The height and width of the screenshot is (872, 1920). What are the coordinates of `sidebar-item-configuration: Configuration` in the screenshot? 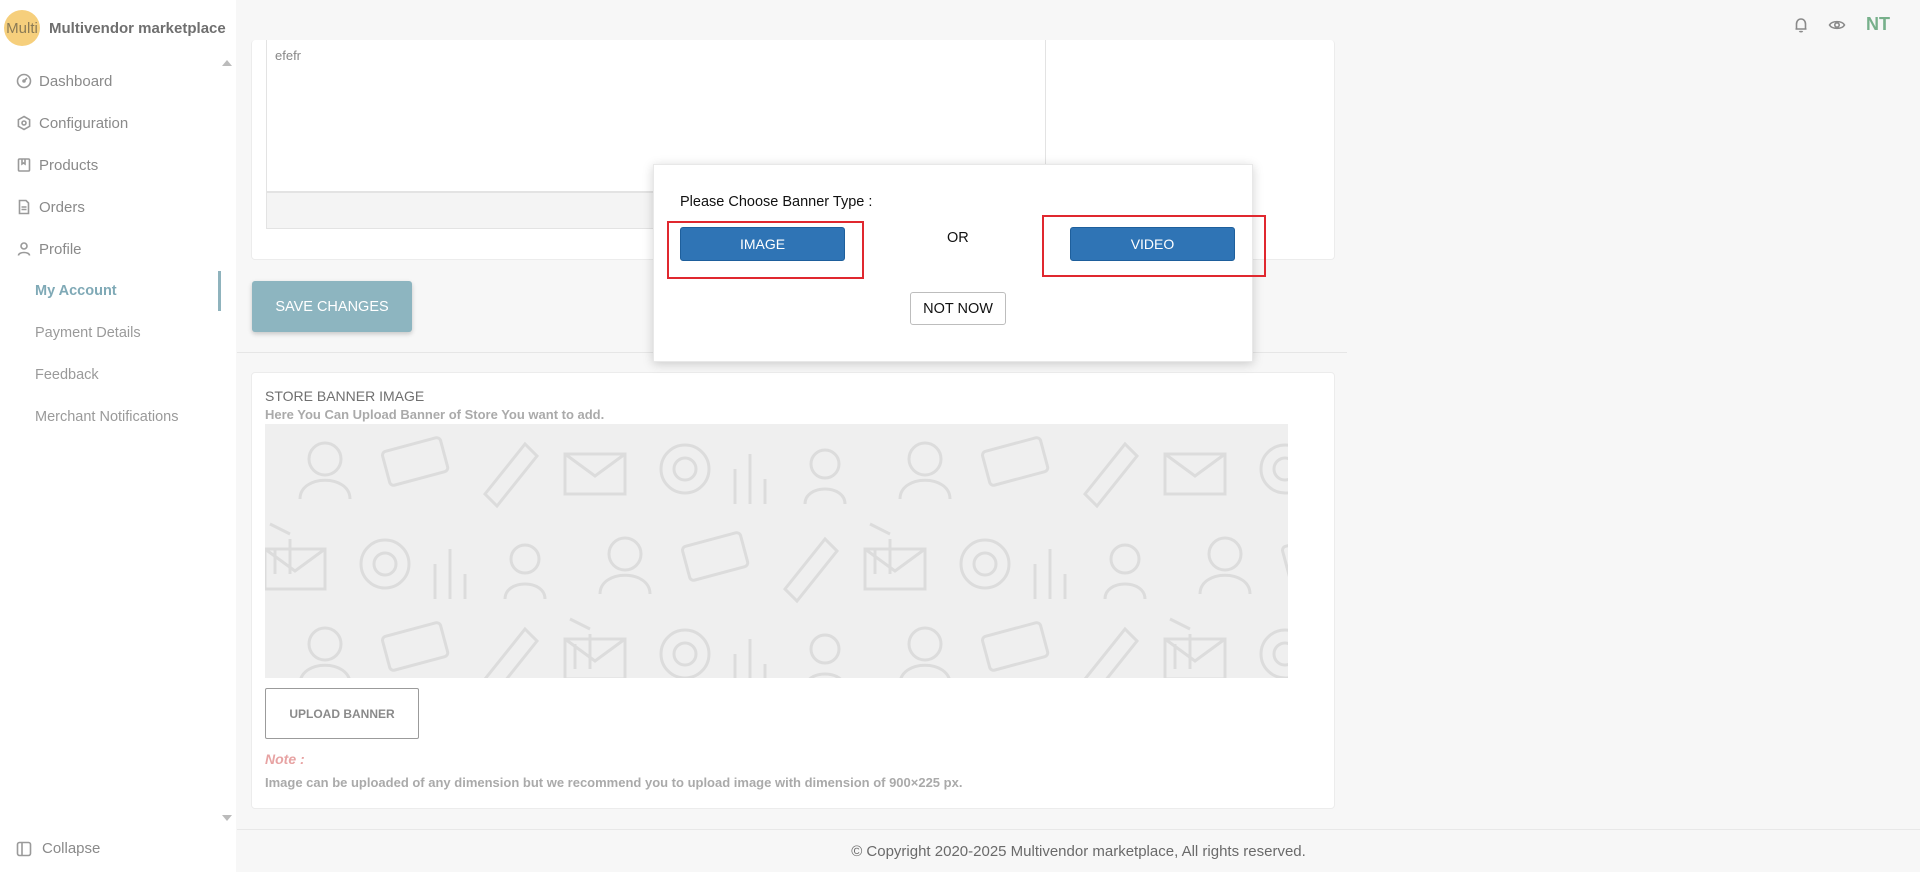 It's located at (118, 123).